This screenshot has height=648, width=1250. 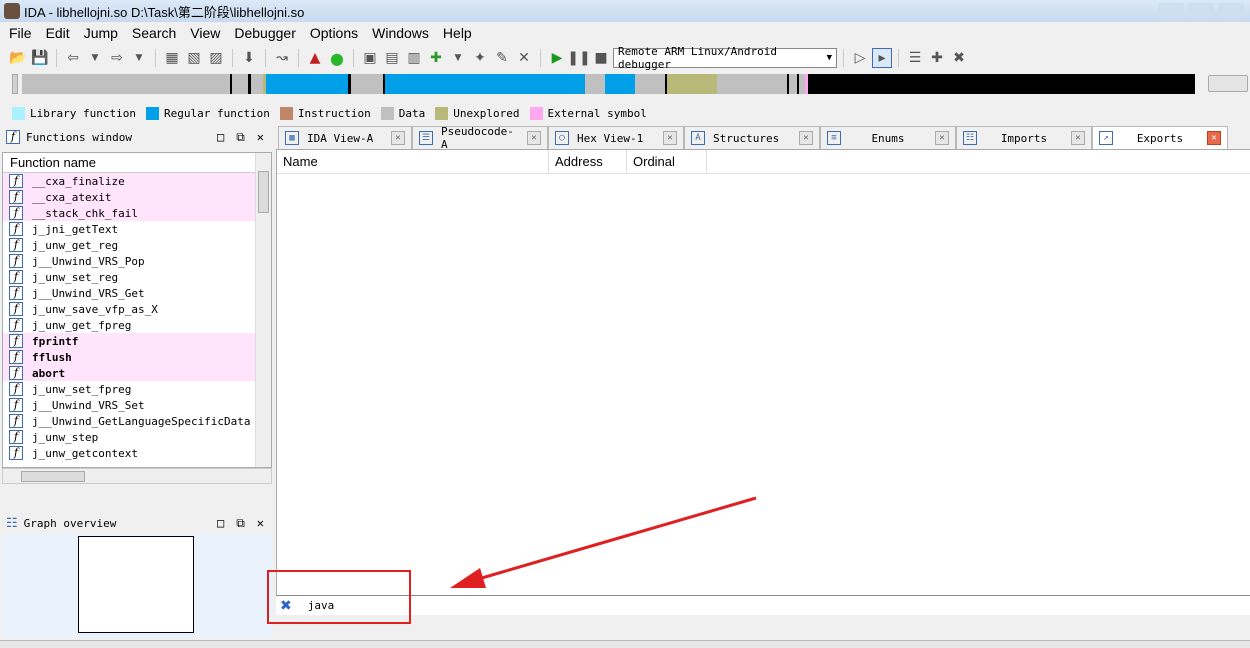 What do you see at coordinates (129, 357) in the screenshot?
I see `list-item: f fflush` at bounding box center [129, 357].